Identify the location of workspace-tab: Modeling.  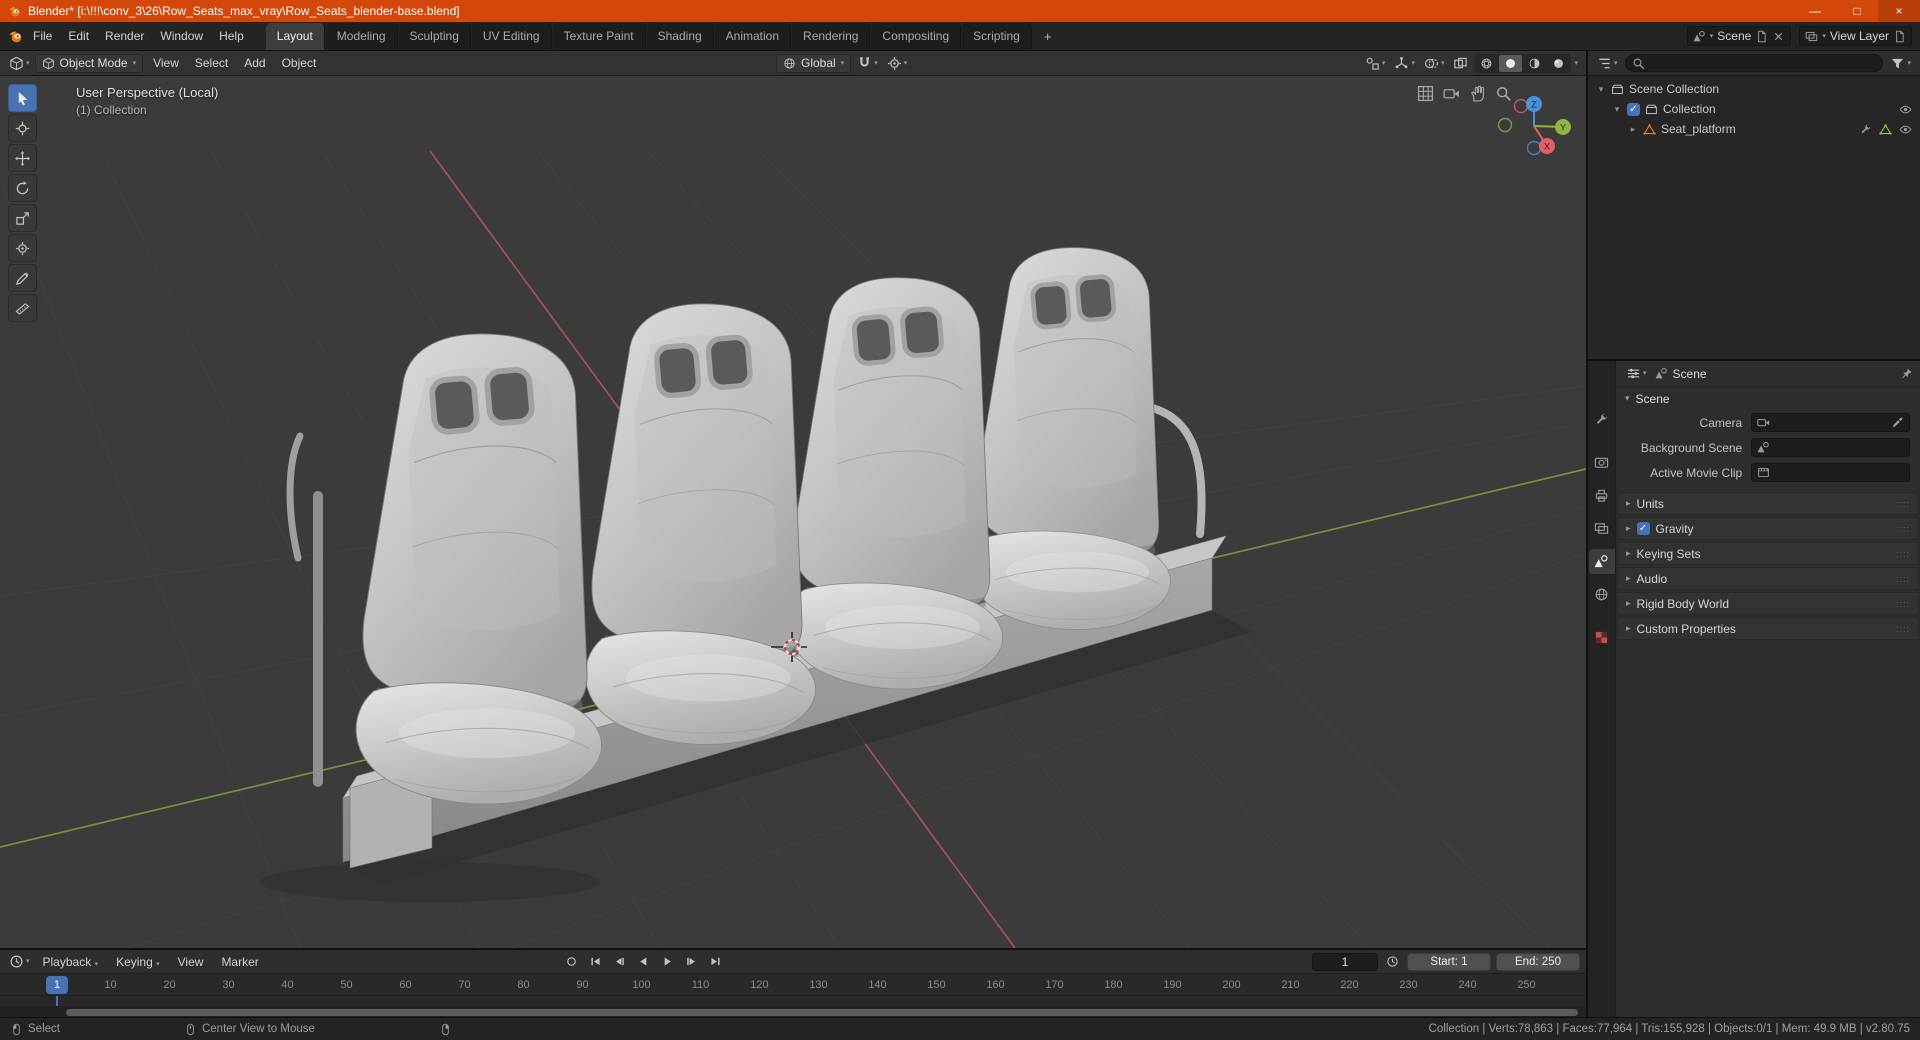
(361, 36).